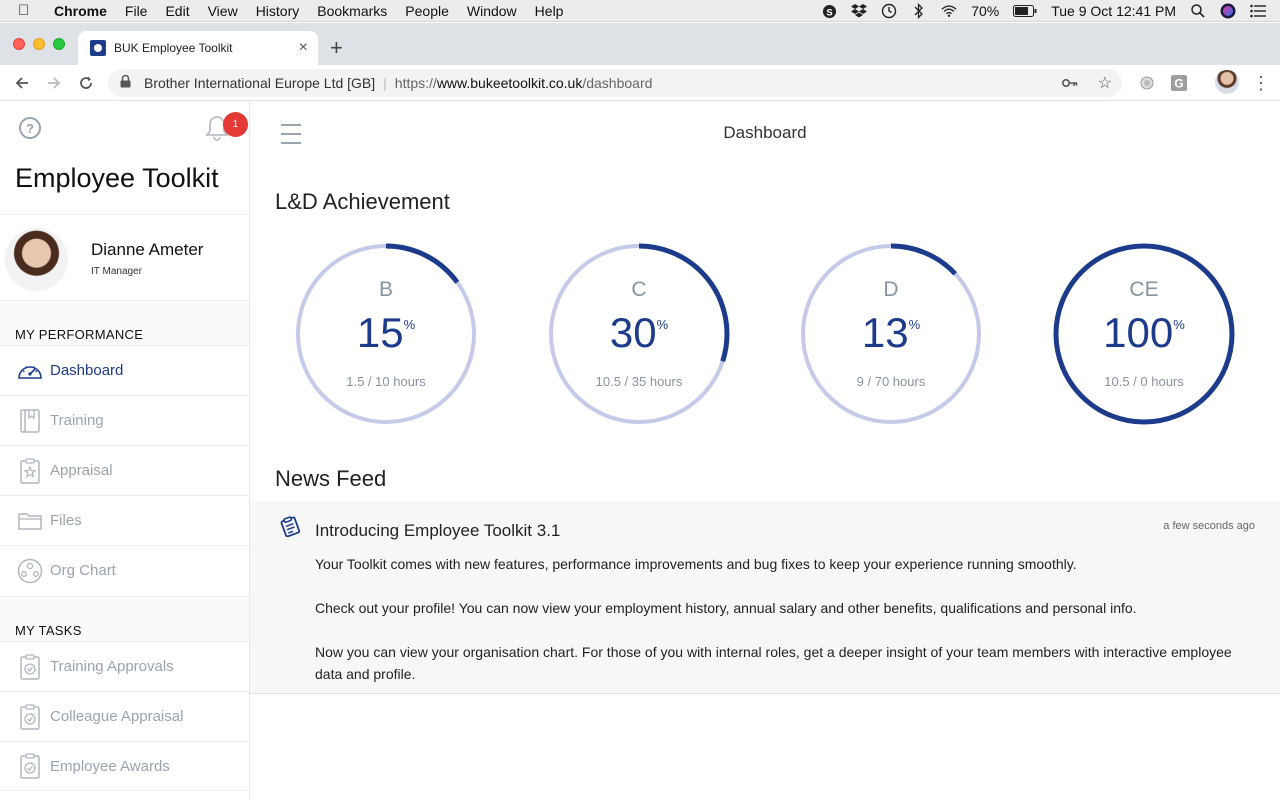  Describe the element at coordinates (1258, 11) in the screenshot. I see `notification-center-icon` at that location.